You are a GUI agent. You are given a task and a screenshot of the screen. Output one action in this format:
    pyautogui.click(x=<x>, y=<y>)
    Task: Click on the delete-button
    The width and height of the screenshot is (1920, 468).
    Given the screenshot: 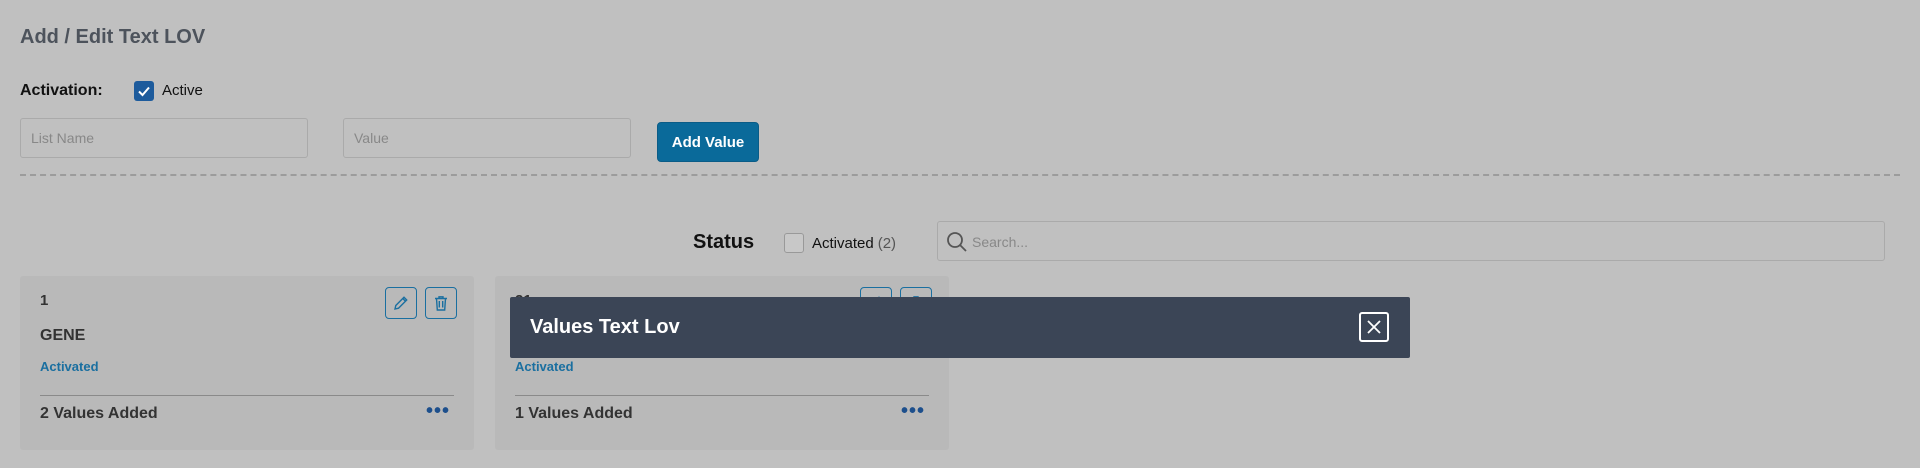 What is the action you would take?
    pyautogui.click(x=441, y=303)
    